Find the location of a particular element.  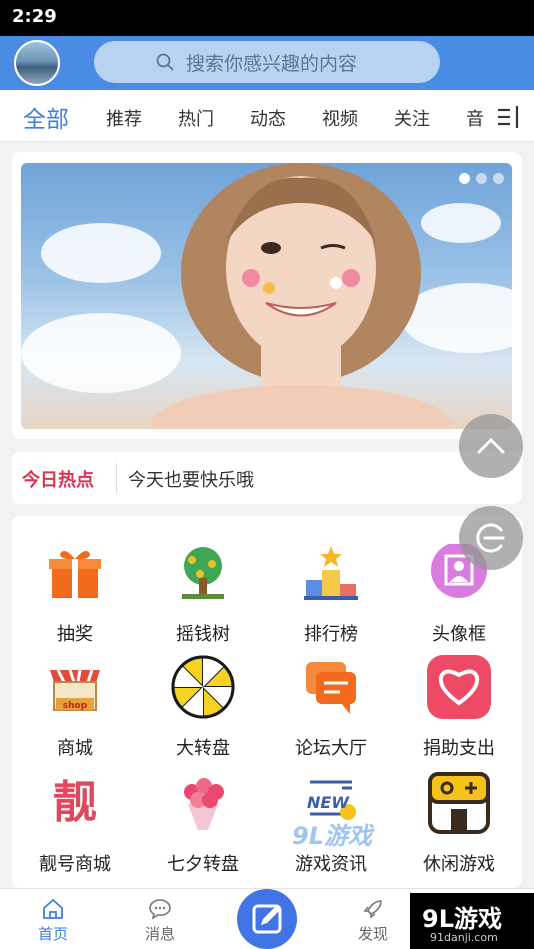

grid-item-money-tree: 摇钱树 is located at coordinates (203, 600).